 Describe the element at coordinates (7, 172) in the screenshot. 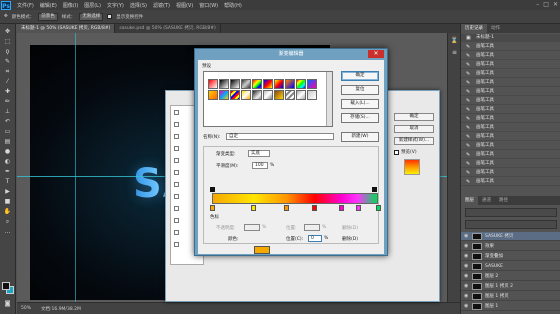

I see `pen-tool-icon: ✒` at that location.